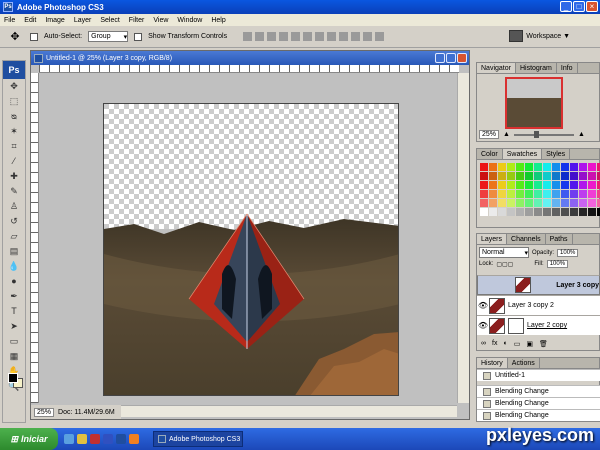 The image size is (600, 450). I want to click on marquee-tool-icon: ⬚, so click(14, 101).